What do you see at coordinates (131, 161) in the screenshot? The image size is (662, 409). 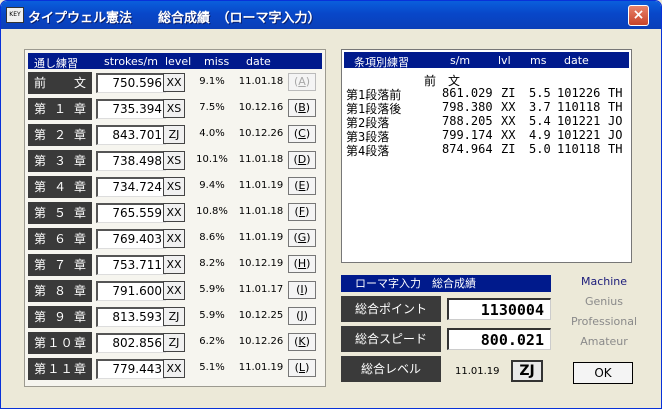 I see `strokes-value: 738.498` at bounding box center [131, 161].